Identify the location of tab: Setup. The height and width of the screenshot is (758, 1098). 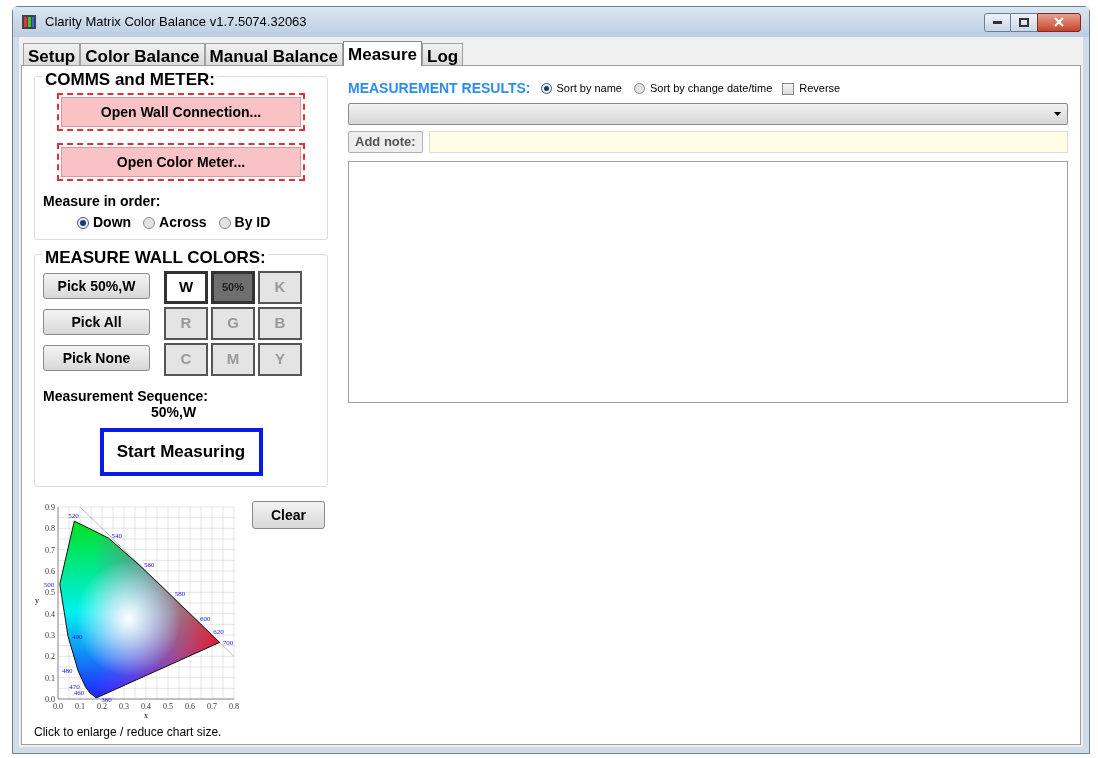
(52, 54).